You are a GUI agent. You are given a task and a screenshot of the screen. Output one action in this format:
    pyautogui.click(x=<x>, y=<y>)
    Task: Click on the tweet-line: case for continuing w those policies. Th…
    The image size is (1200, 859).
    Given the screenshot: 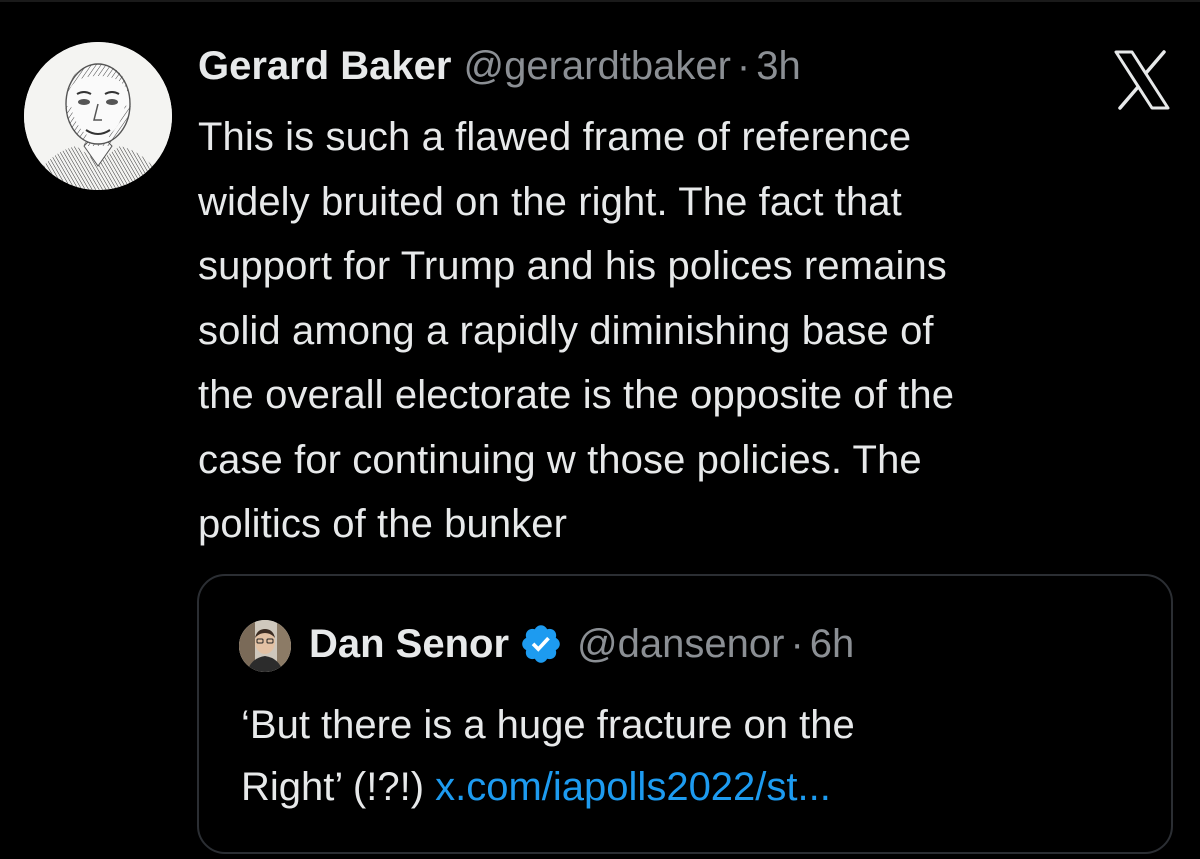 What is the action you would take?
    pyautogui.click(x=560, y=459)
    